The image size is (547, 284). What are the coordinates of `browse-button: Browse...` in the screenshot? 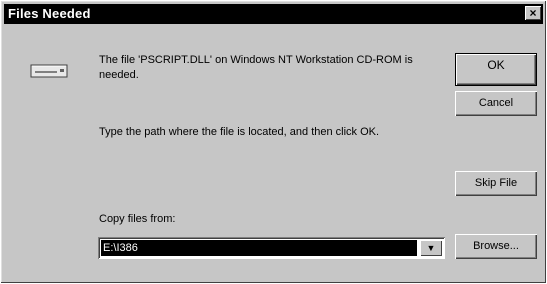 It's located at (496, 246).